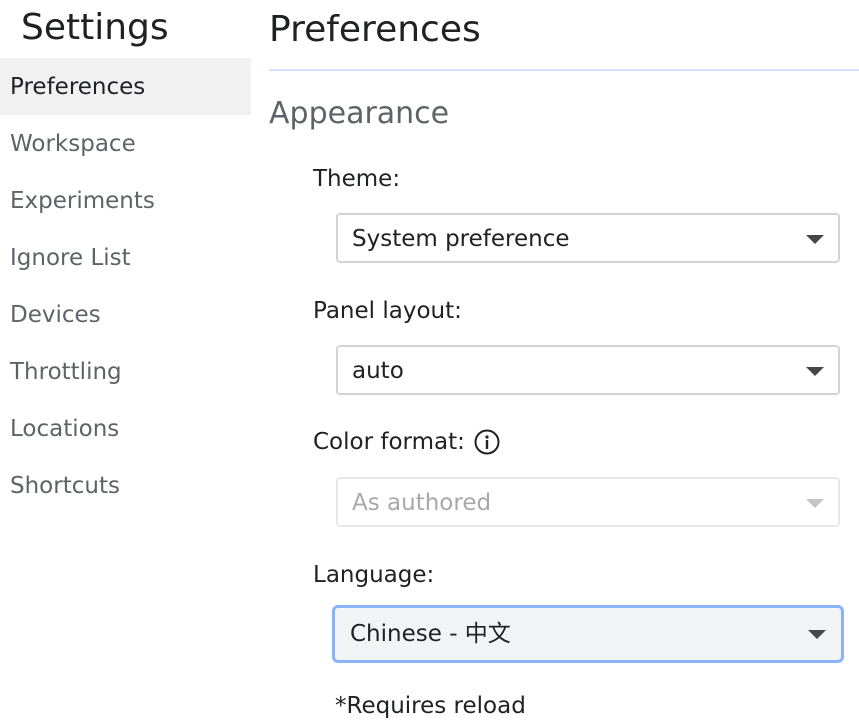 Image resolution: width=859 pixels, height=726 pixels. What do you see at coordinates (125, 485) in the screenshot?
I see `sidebar-item-shortcuts: Shortcuts` at bounding box center [125, 485].